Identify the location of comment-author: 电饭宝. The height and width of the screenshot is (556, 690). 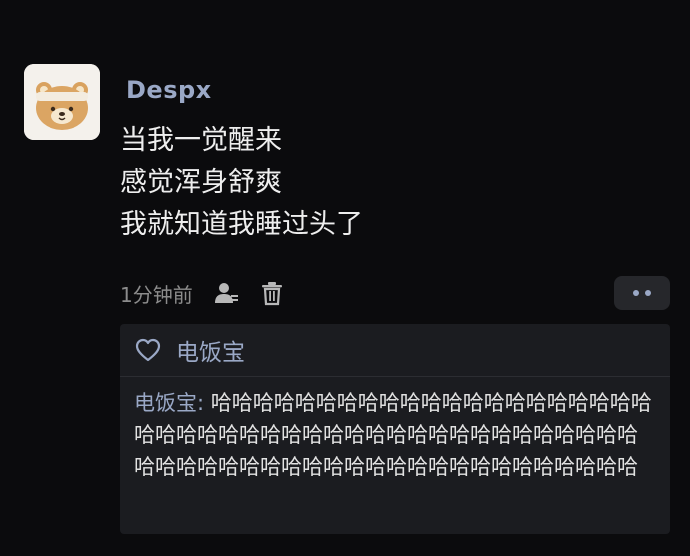
(165, 403).